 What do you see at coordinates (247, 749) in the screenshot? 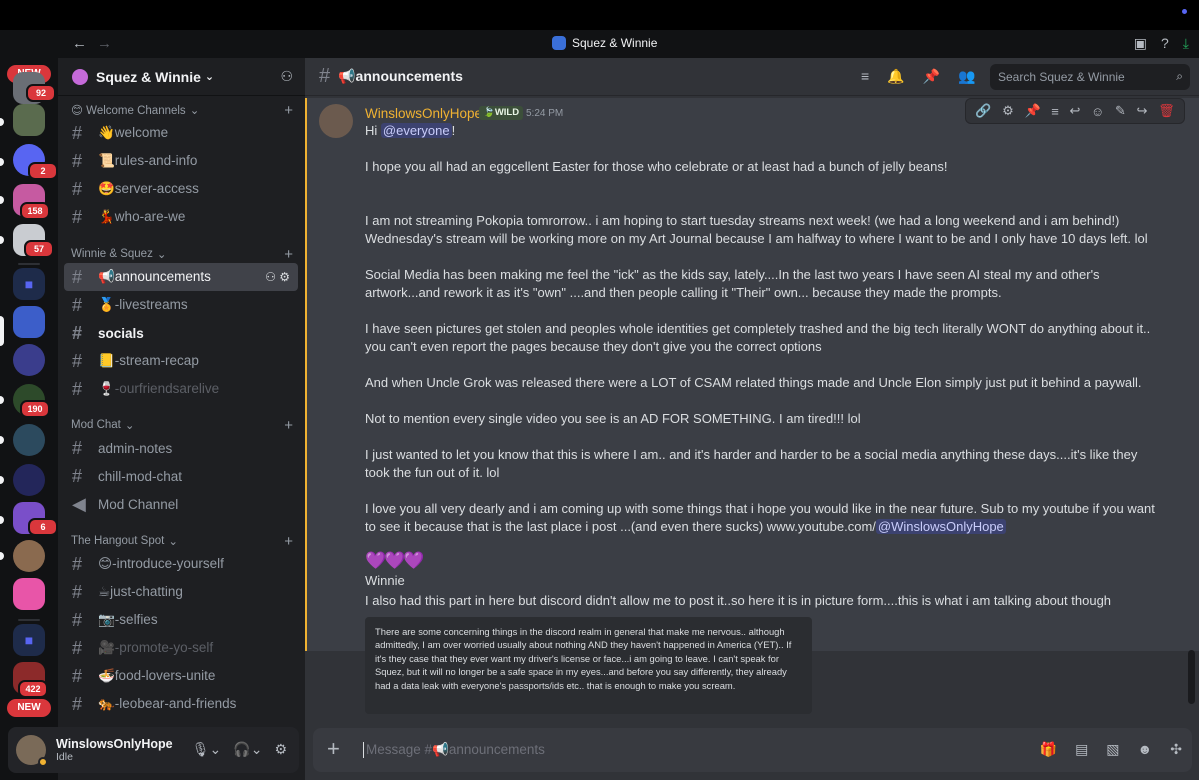
I see `headphones-icon: 🎧⌄` at bounding box center [247, 749].